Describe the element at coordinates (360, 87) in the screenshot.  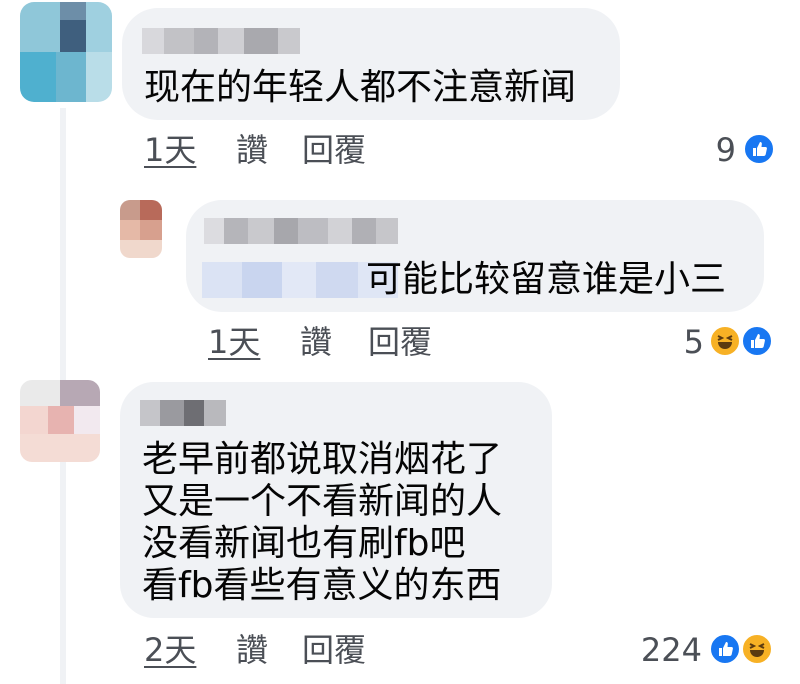
I see `comment-text: 现在的年轻人都不注意新闻` at that location.